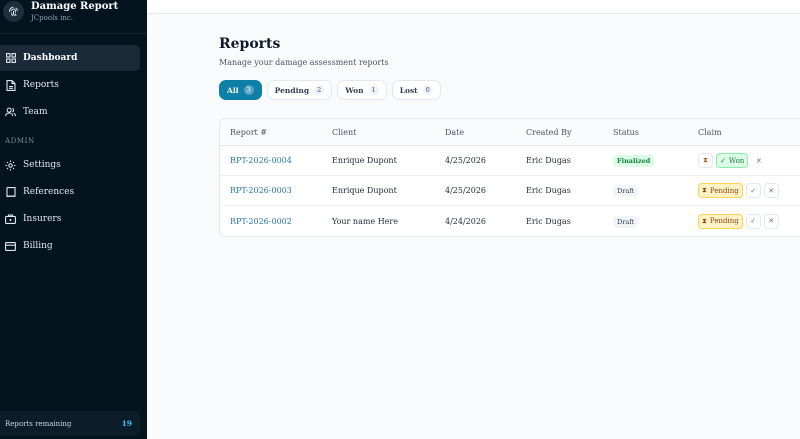 The width and height of the screenshot is (800, 439). What do you see at coordinates (248, 90) in the screenshot?
I see `filter-count: 3` at bounding box center [248, 90].